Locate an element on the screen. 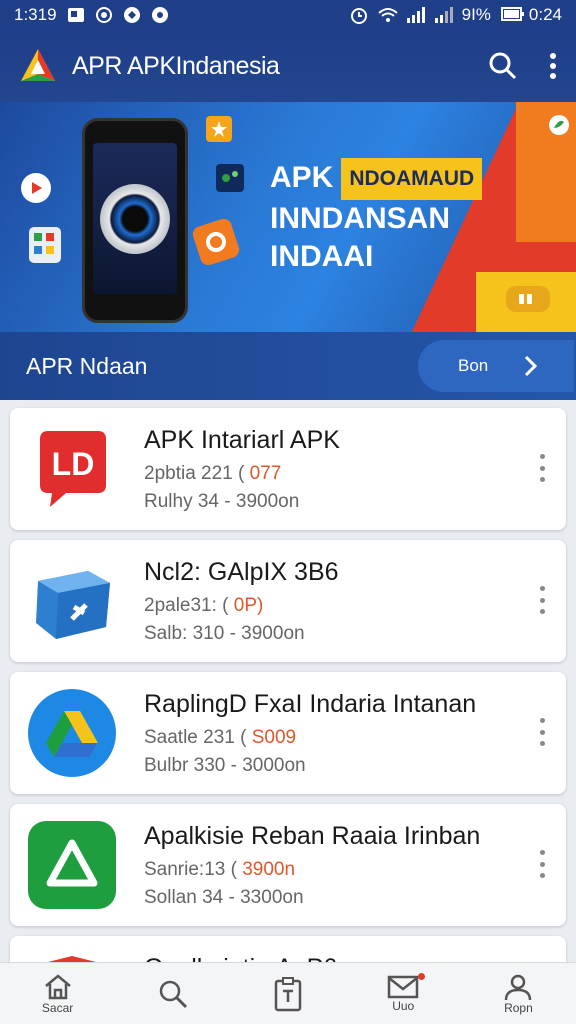 This screenshot has width=576, height=1024. status-time-left: 1:319 is located at coordinates (35, 14).